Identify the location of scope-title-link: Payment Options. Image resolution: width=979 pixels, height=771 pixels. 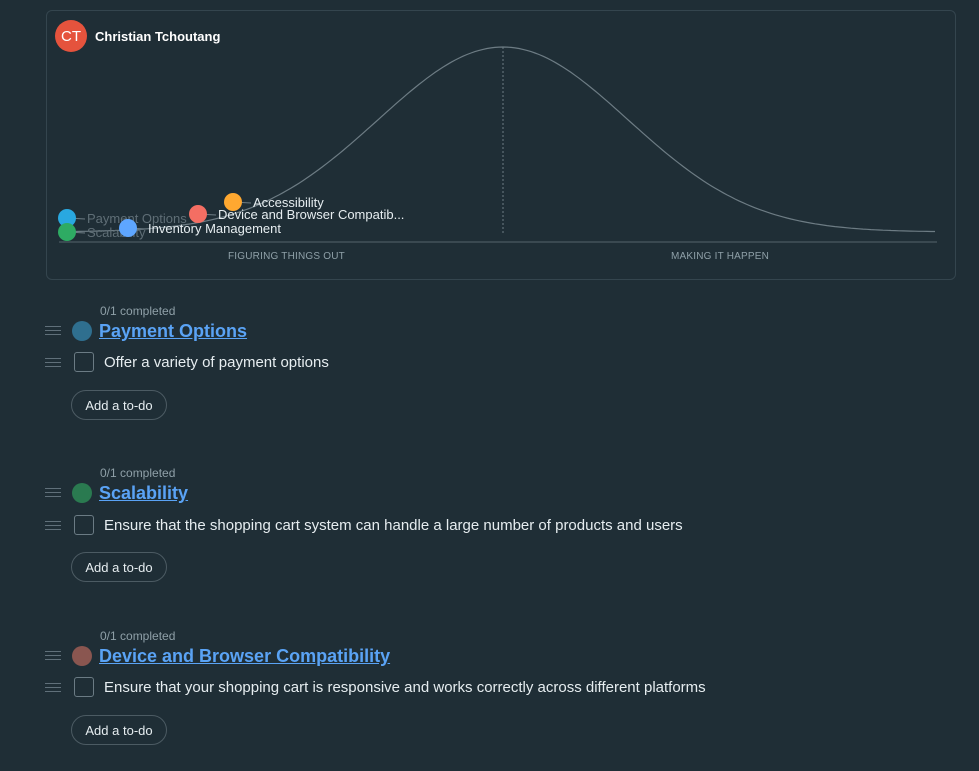
(173, 331).